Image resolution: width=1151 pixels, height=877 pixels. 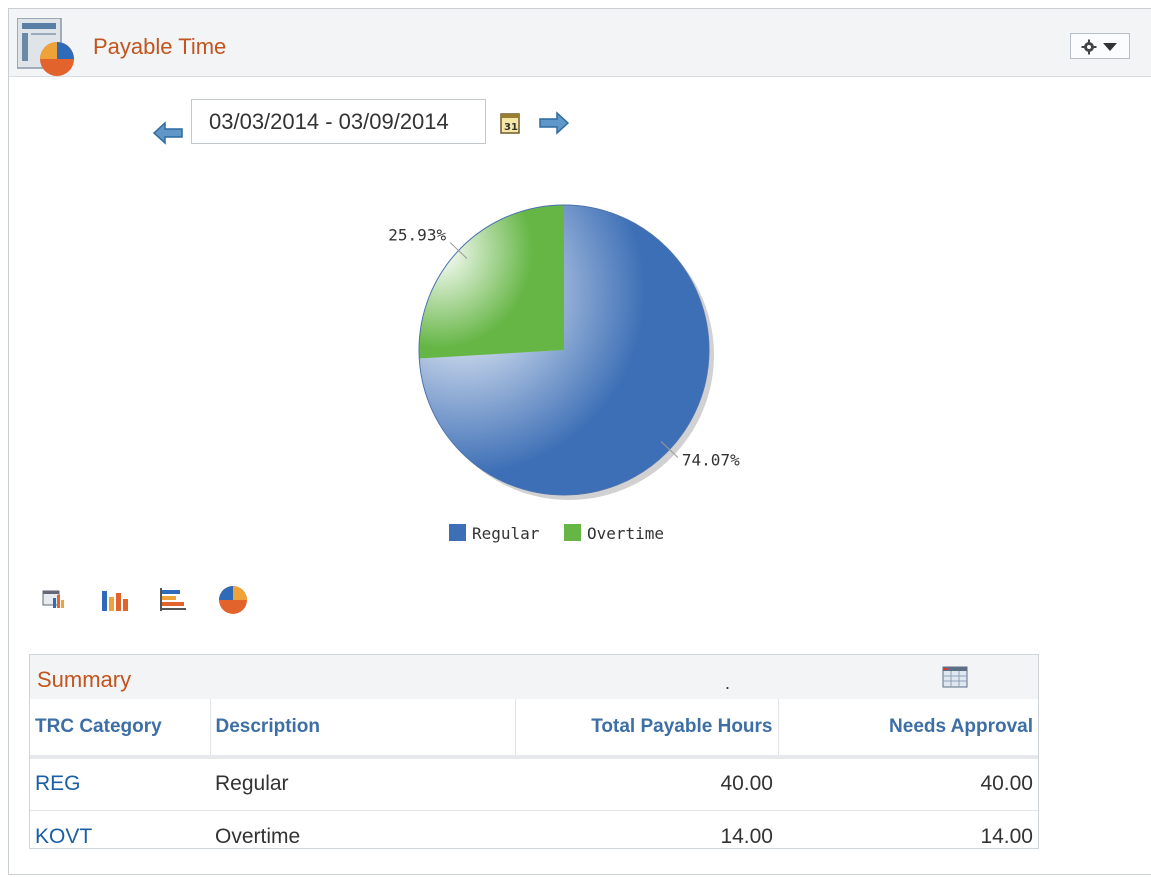 I want to click on column-header-needs-approval: Needs Approval, so click(x=908, y=729).